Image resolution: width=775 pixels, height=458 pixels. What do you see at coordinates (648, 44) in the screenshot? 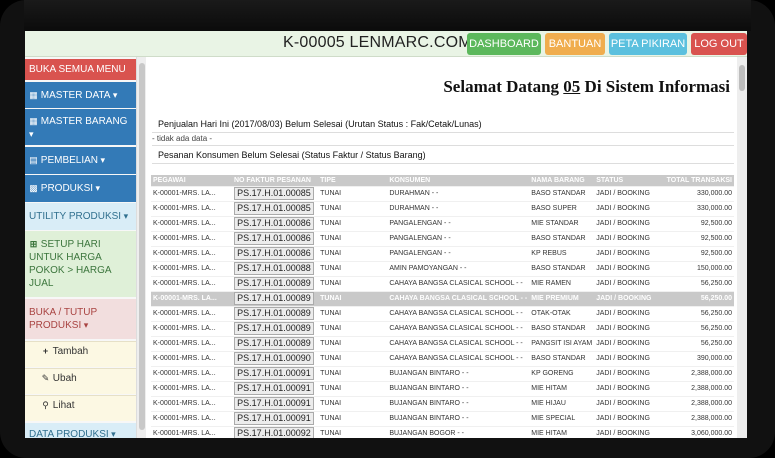
I see `peta-pikiran-button: PETA PIKIRAN` at bounding box center [648, 44].